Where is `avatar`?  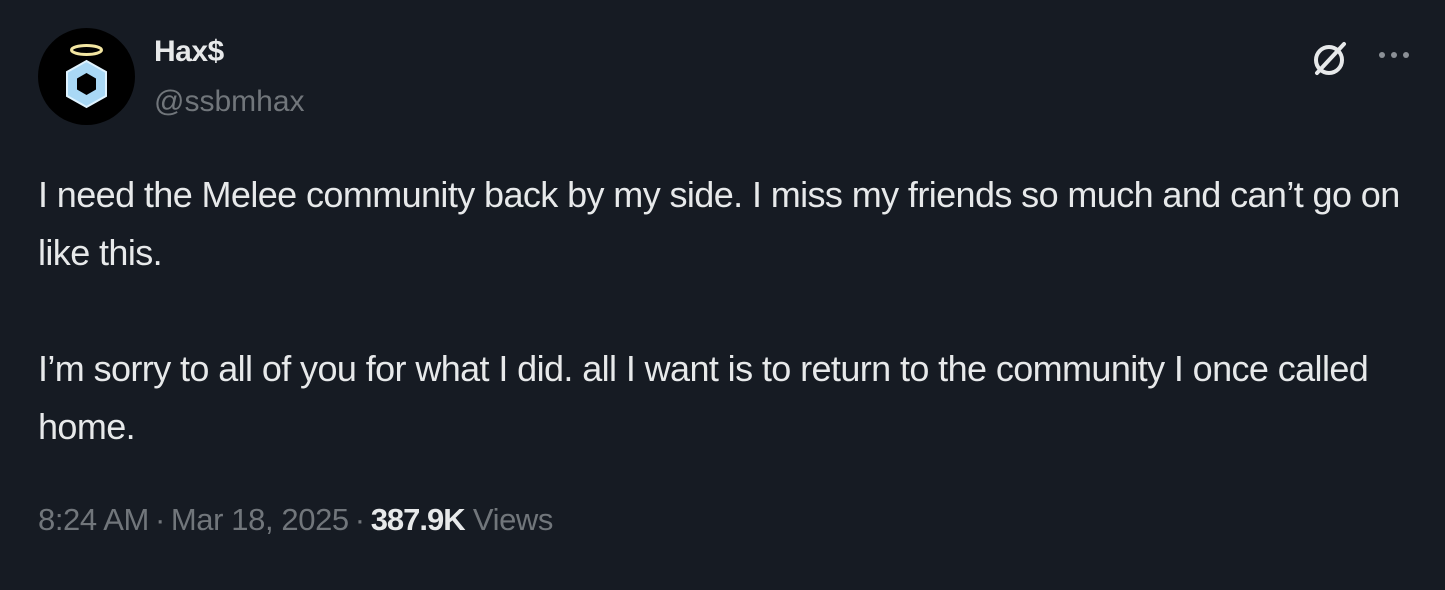
avatar is located at coordinates (86, 76).